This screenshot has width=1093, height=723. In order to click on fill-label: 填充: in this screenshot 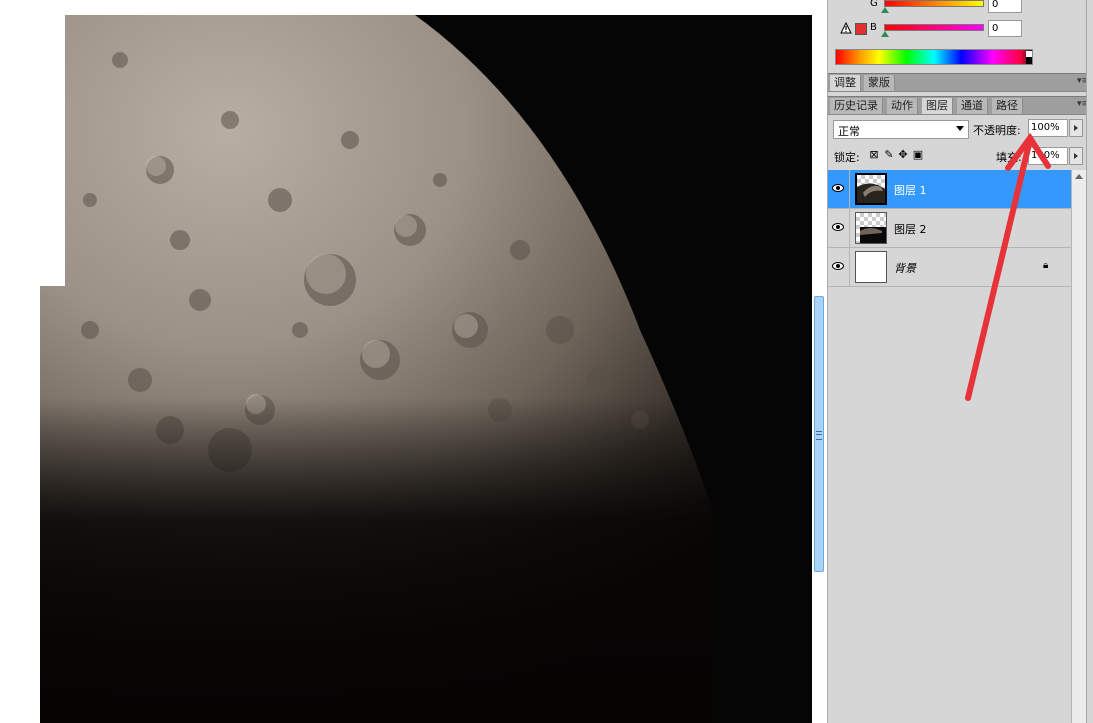, I will do `click(1009, 157)`.